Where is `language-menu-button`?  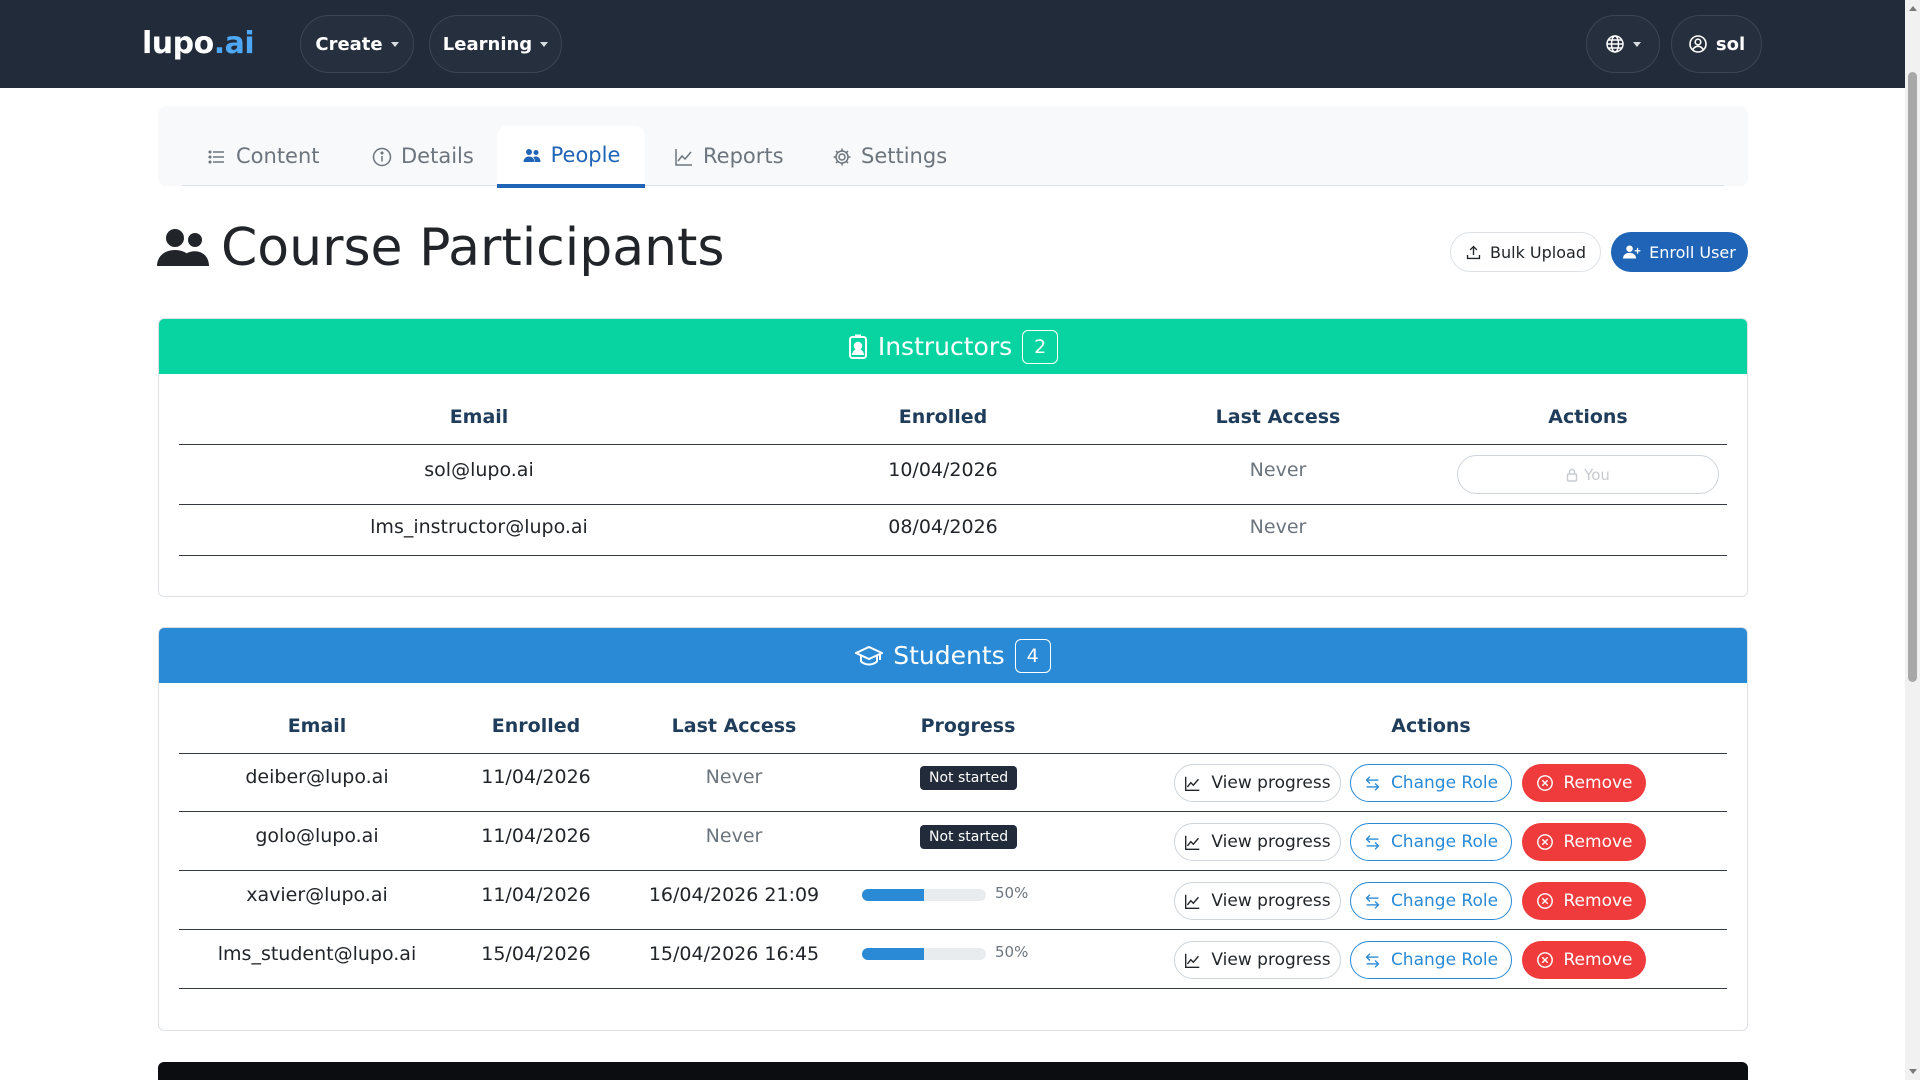 language-menu-button is located at coordinates (1623, 44).